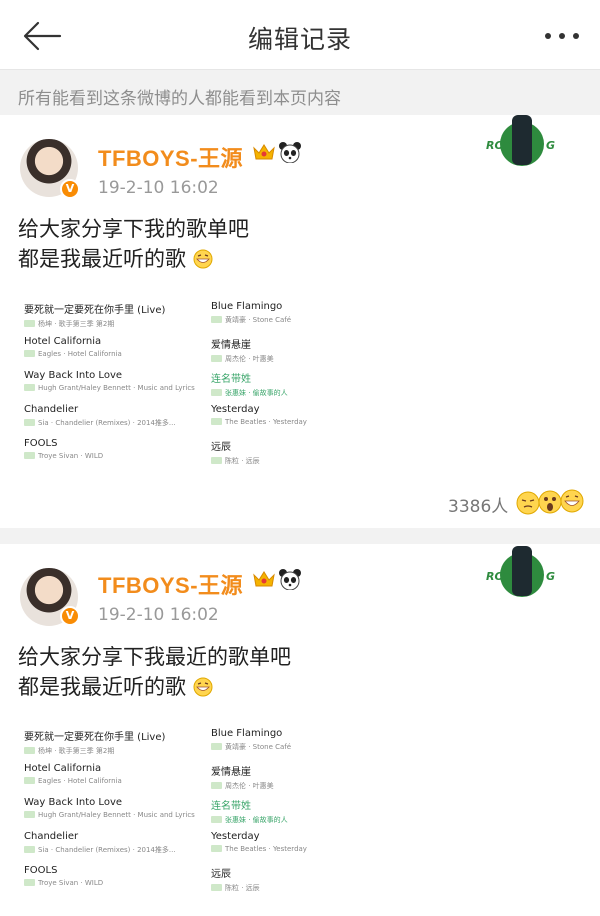 This screenshot has height=916, width=600. What do you see at coordinates (300, 93) in the screenshot?
I see `visibility-notice: 所有能看到这条微博的人都能看到本页内容` at bounding box center [300, 93].